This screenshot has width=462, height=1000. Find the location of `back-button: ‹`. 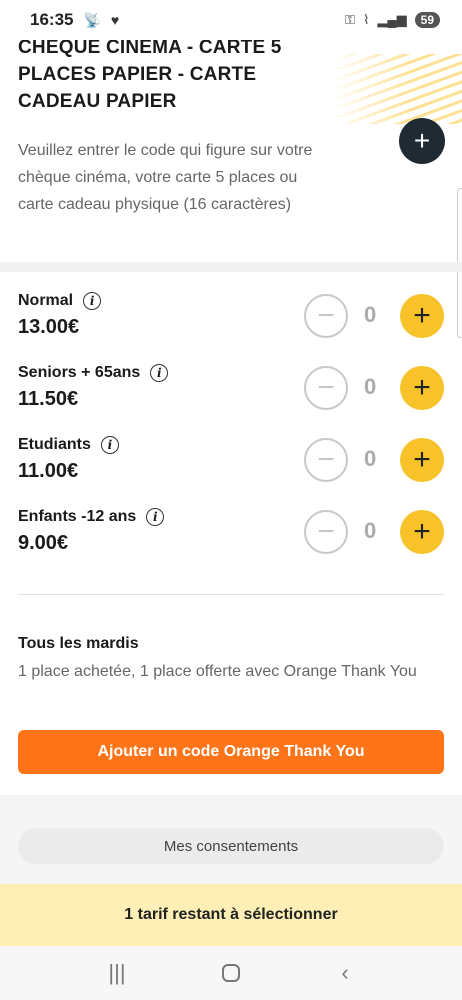

back-button: ‹ is located at coordinates (345, 973).